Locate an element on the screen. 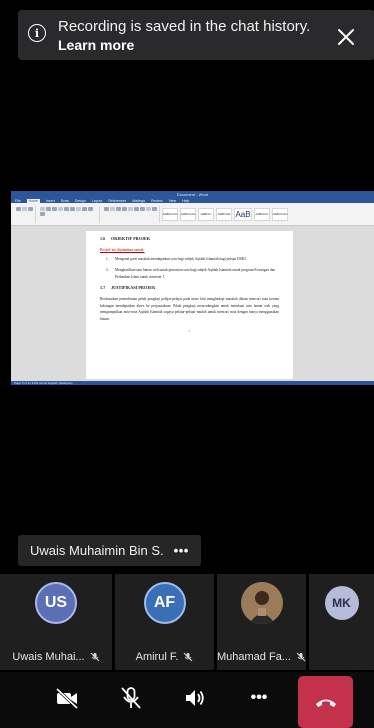 Image resolution: width=374 pixels, height=728 pixels. call-controls: ••• is located at coordinates (187, 700).